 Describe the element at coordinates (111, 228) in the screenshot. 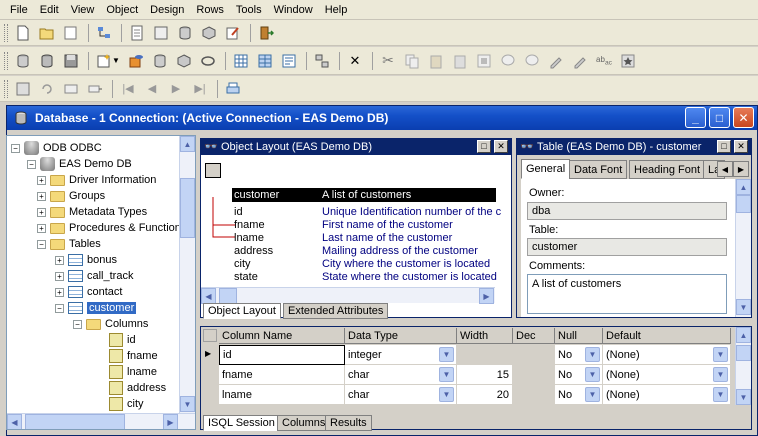

I see `tree-item-procedures: + Procedures & Functions` at that location.